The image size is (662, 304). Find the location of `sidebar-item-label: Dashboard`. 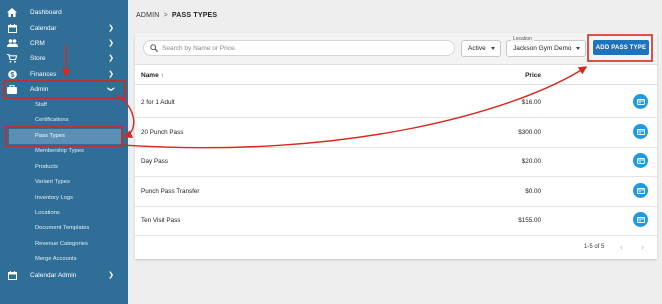

sidebar-item-label: Dashboard is located at coordinates (46, 12).